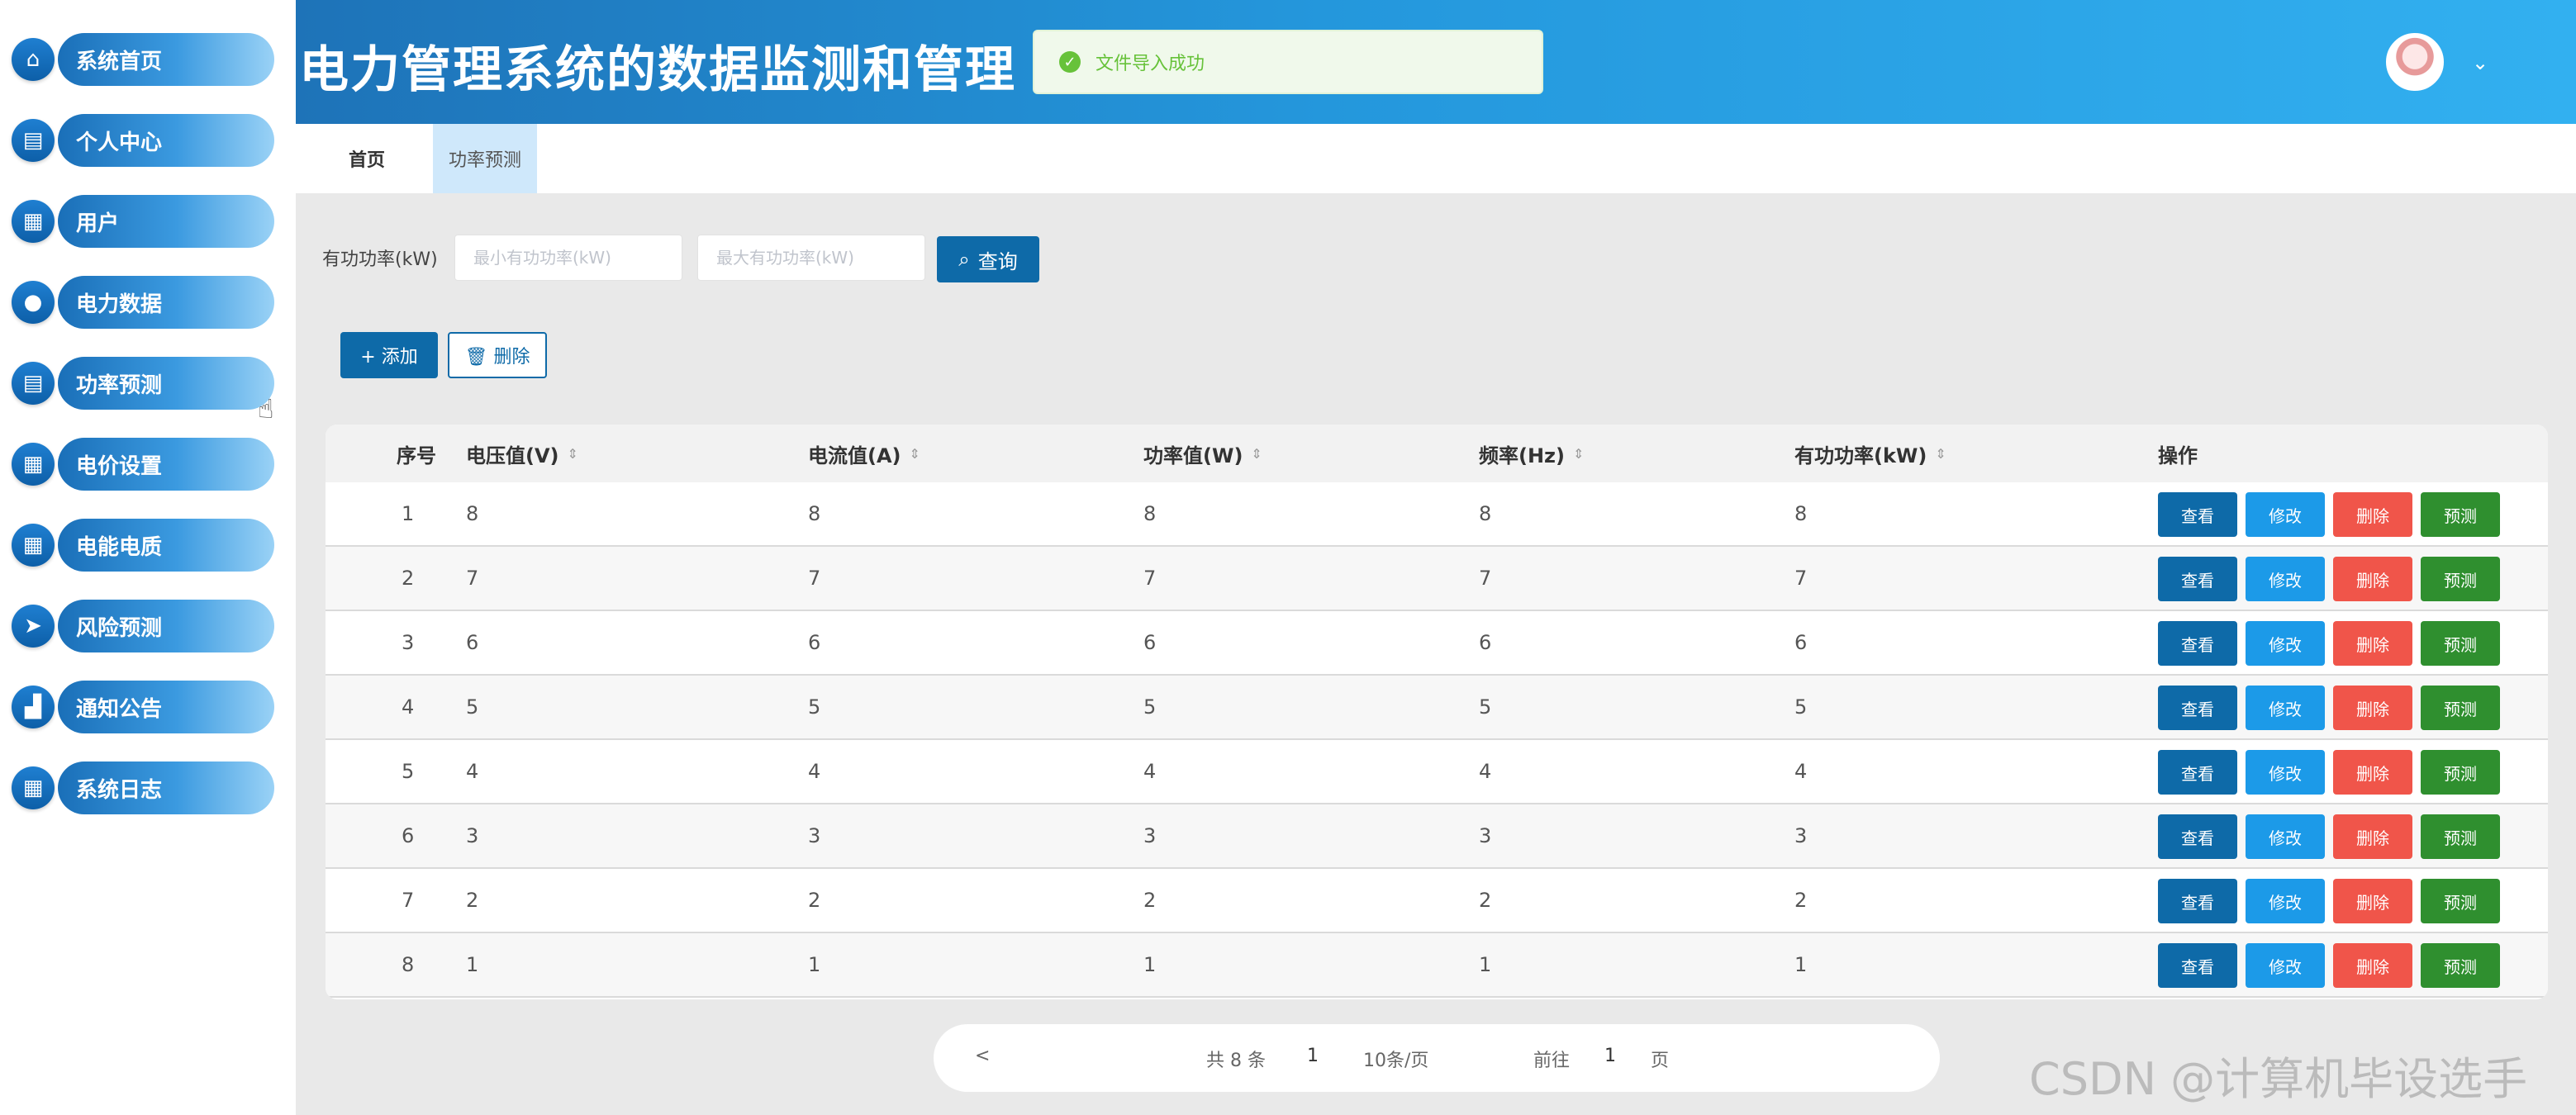  I want to click on table-cell: 2, so click(814, 900).